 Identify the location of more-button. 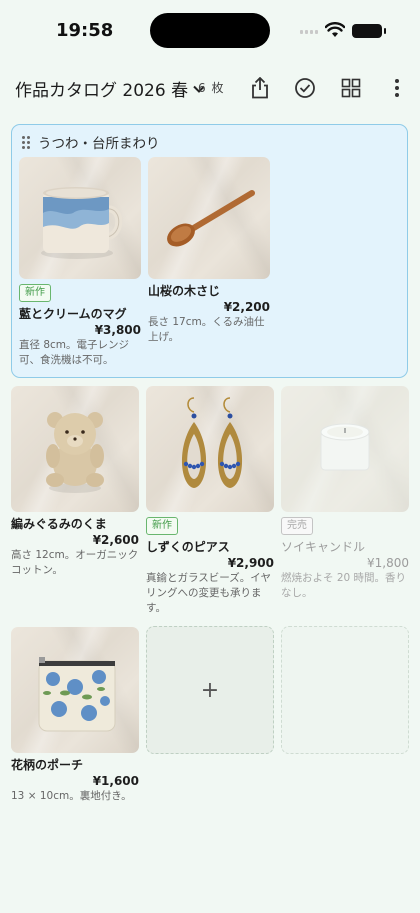
(397, 88).